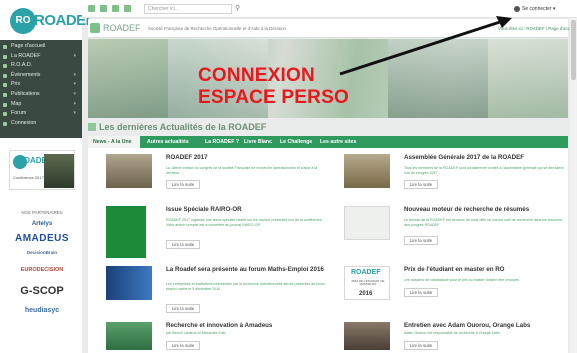 The height and width of the screenshot is (353, 577). What do you see at coordinates (251, 325) in the screenshot?
I see `news-title: Recherche et innovation à Amadeus` at bounding box center [251, 325].